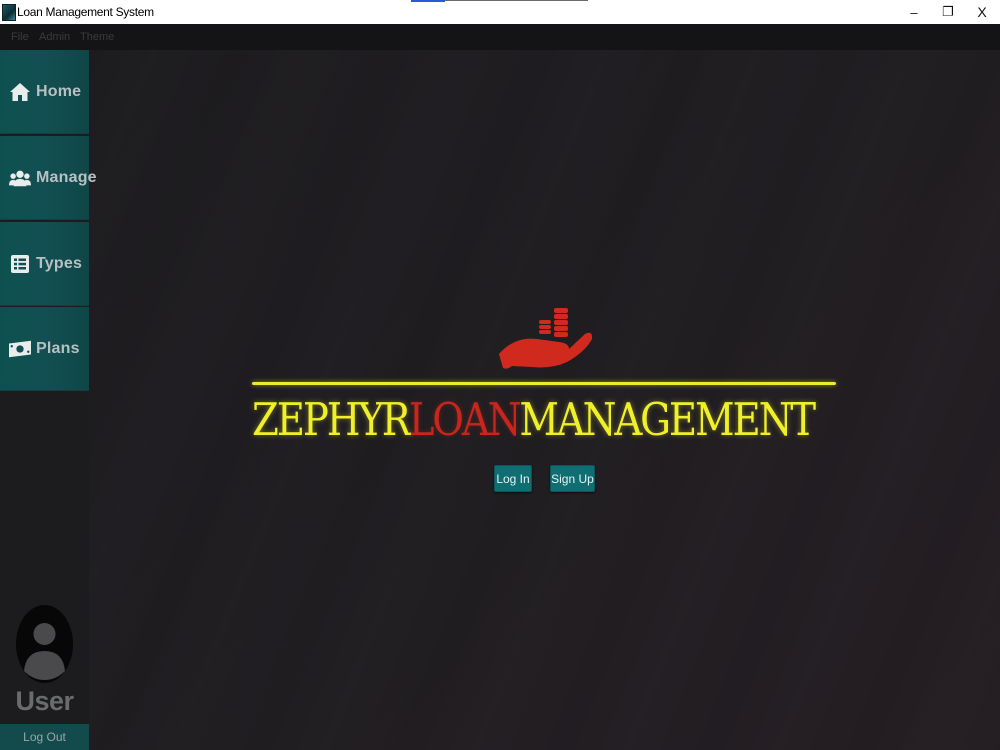 The image size is (1000, 750). What do you see at coordinates (59, 263) in the screenshot?
I see `sidebar-item-label: Types` at bounding box center [59, 263].